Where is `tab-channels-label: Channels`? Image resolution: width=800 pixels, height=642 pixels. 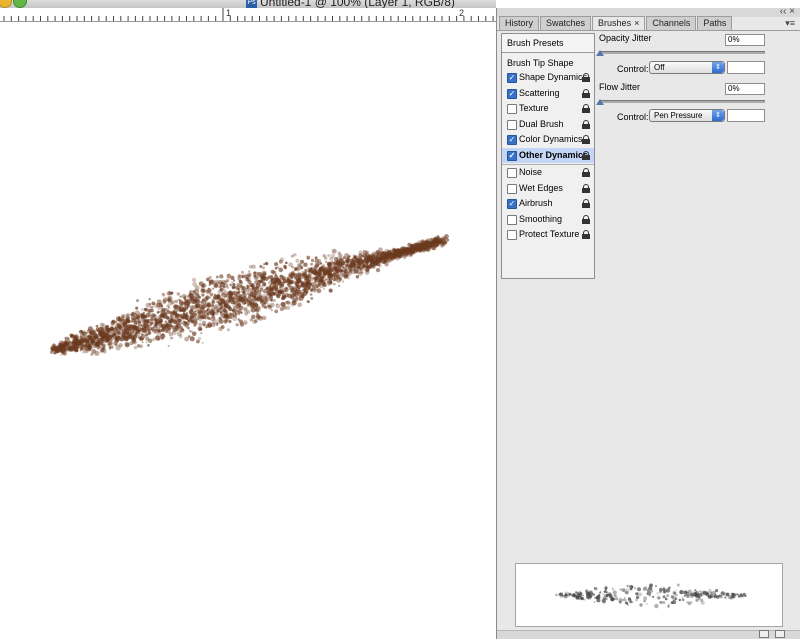 tab-channels-label: Channels is located at coordinates (671, 23).